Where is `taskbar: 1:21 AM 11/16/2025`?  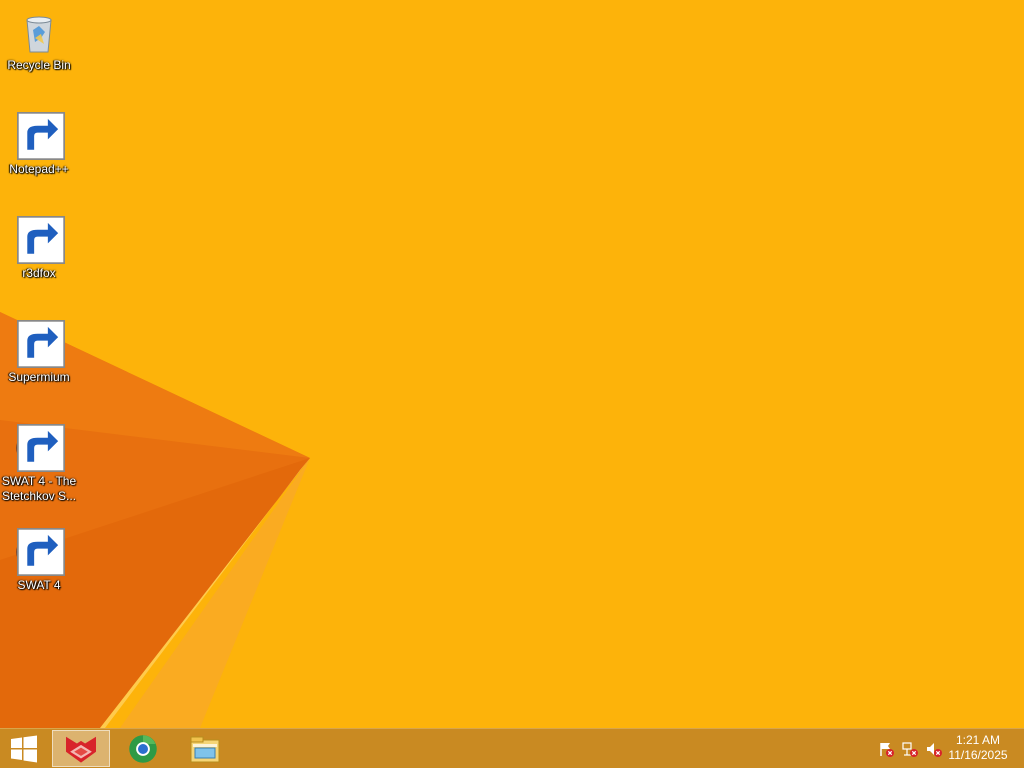 taskbar: 1:21 AM 11/16/2025 is located at coordinates (512, 748).